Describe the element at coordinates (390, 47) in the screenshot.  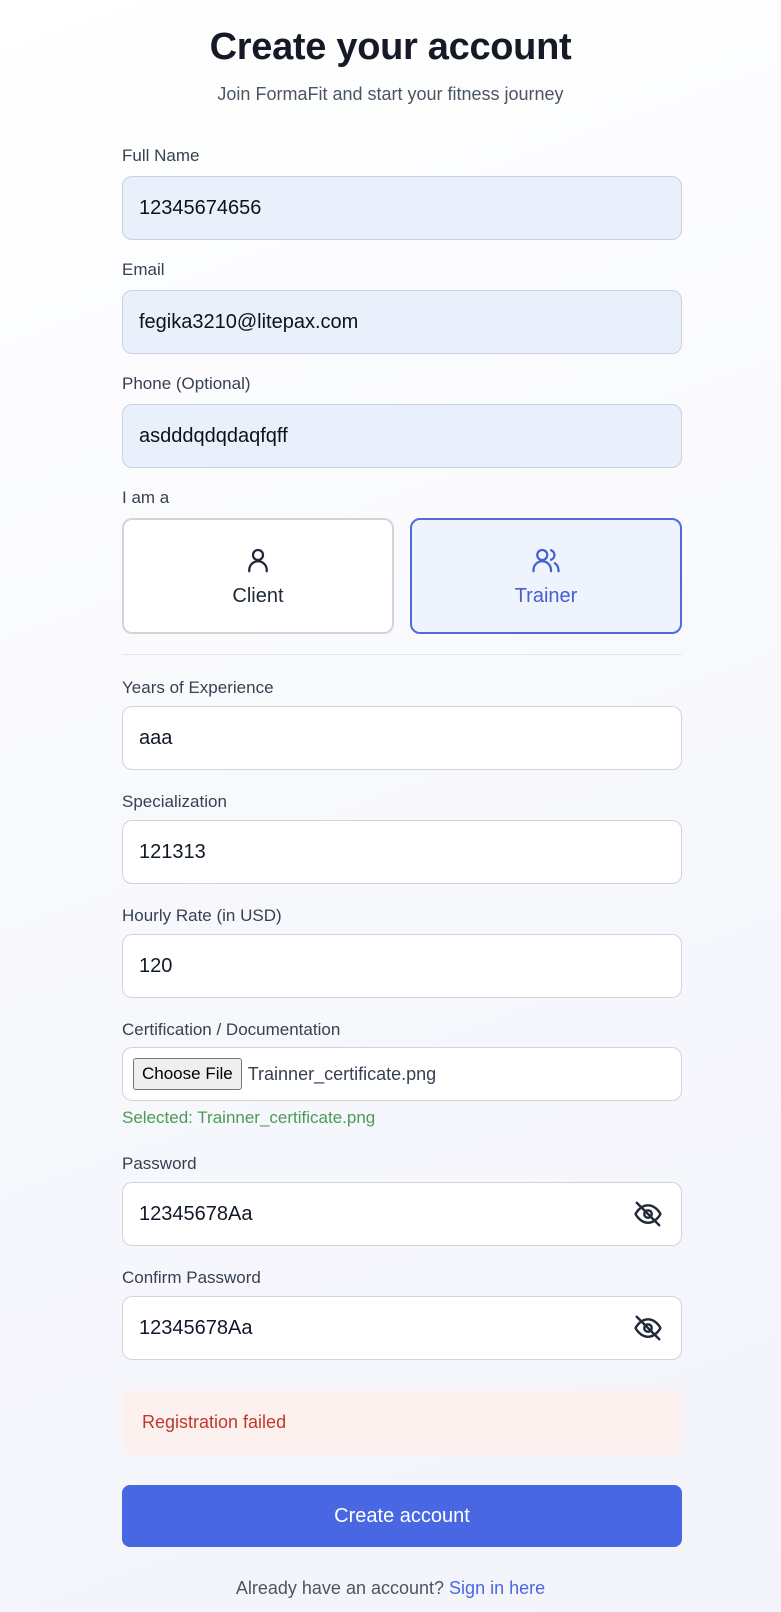
I see `page-title: Create your account` at that location.